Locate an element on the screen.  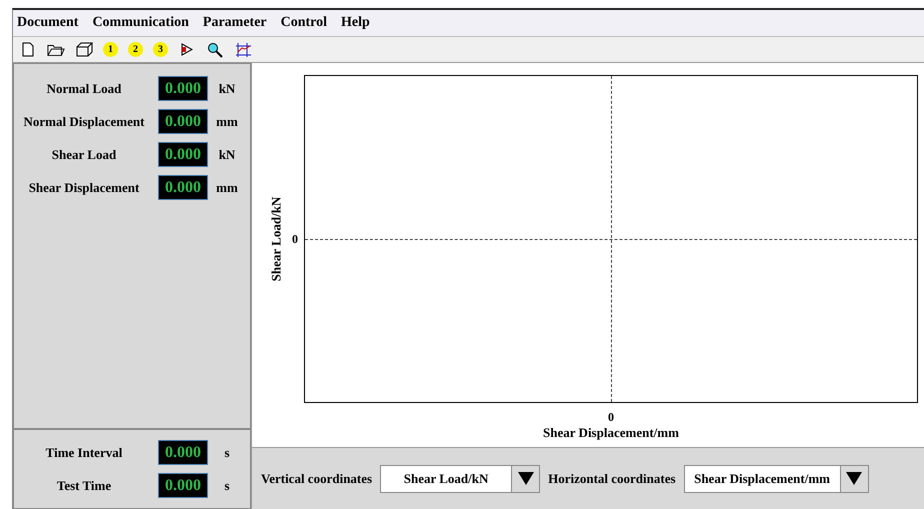
play-icon is located at coordinates (187, 49).